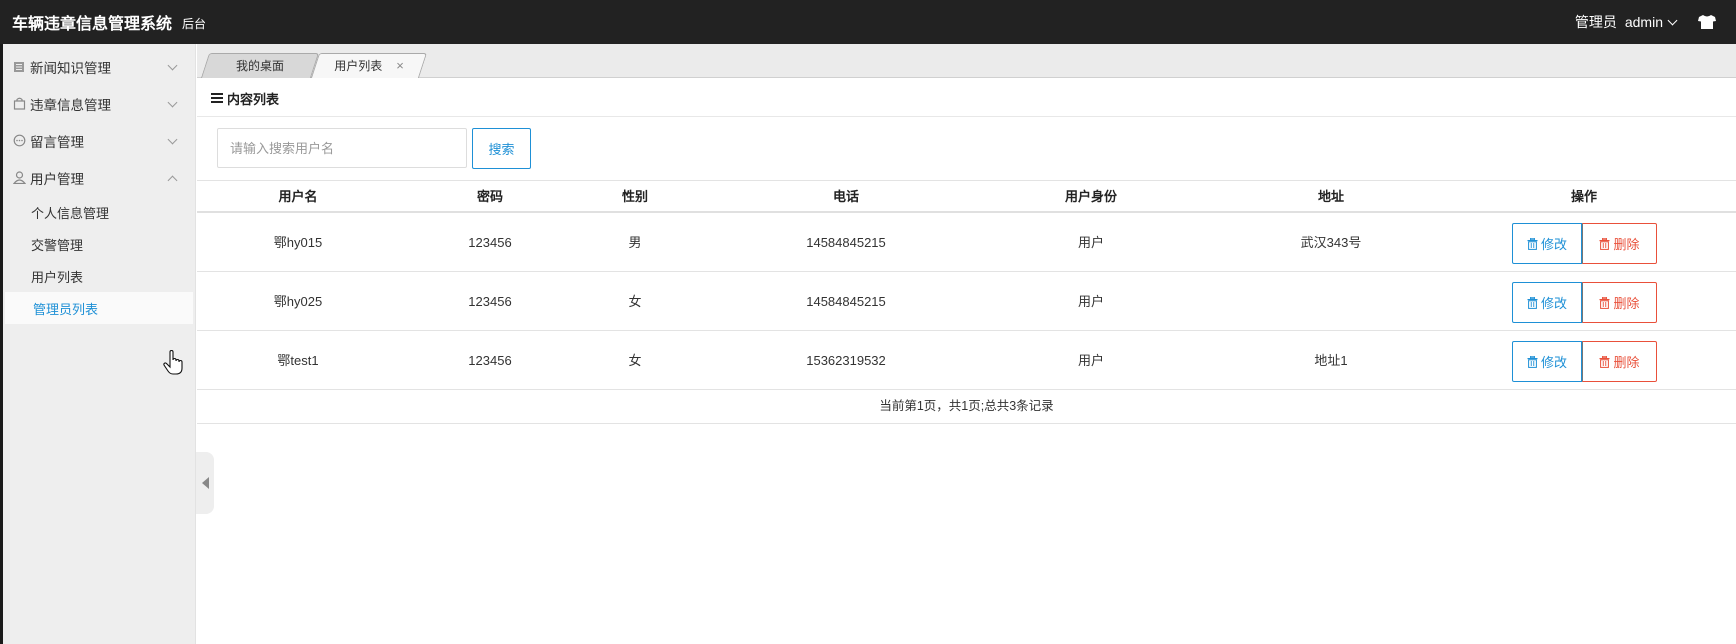  Describe the element at coordinates (635, 196) in the screenshot. I see `column-header: 性别` at that location.